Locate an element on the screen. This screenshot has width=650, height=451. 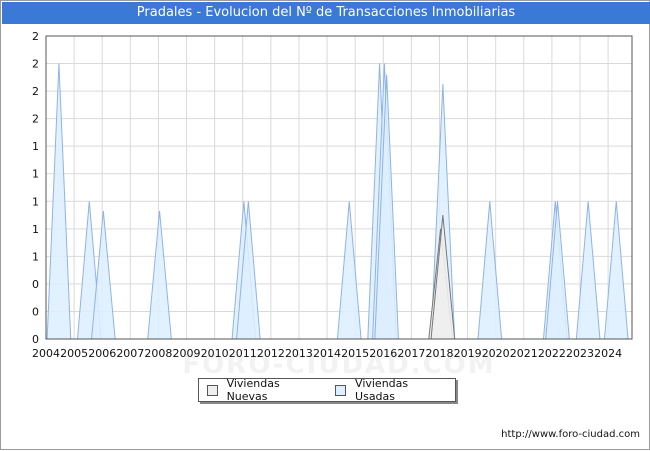
x-tick-label: 2013 is located at coordinates (299, 353).